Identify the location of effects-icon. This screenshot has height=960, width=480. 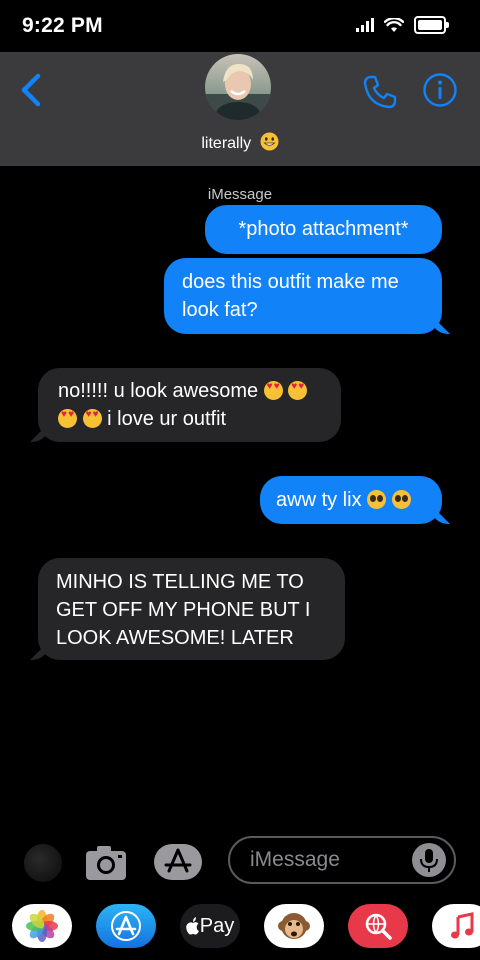
(43, 863).